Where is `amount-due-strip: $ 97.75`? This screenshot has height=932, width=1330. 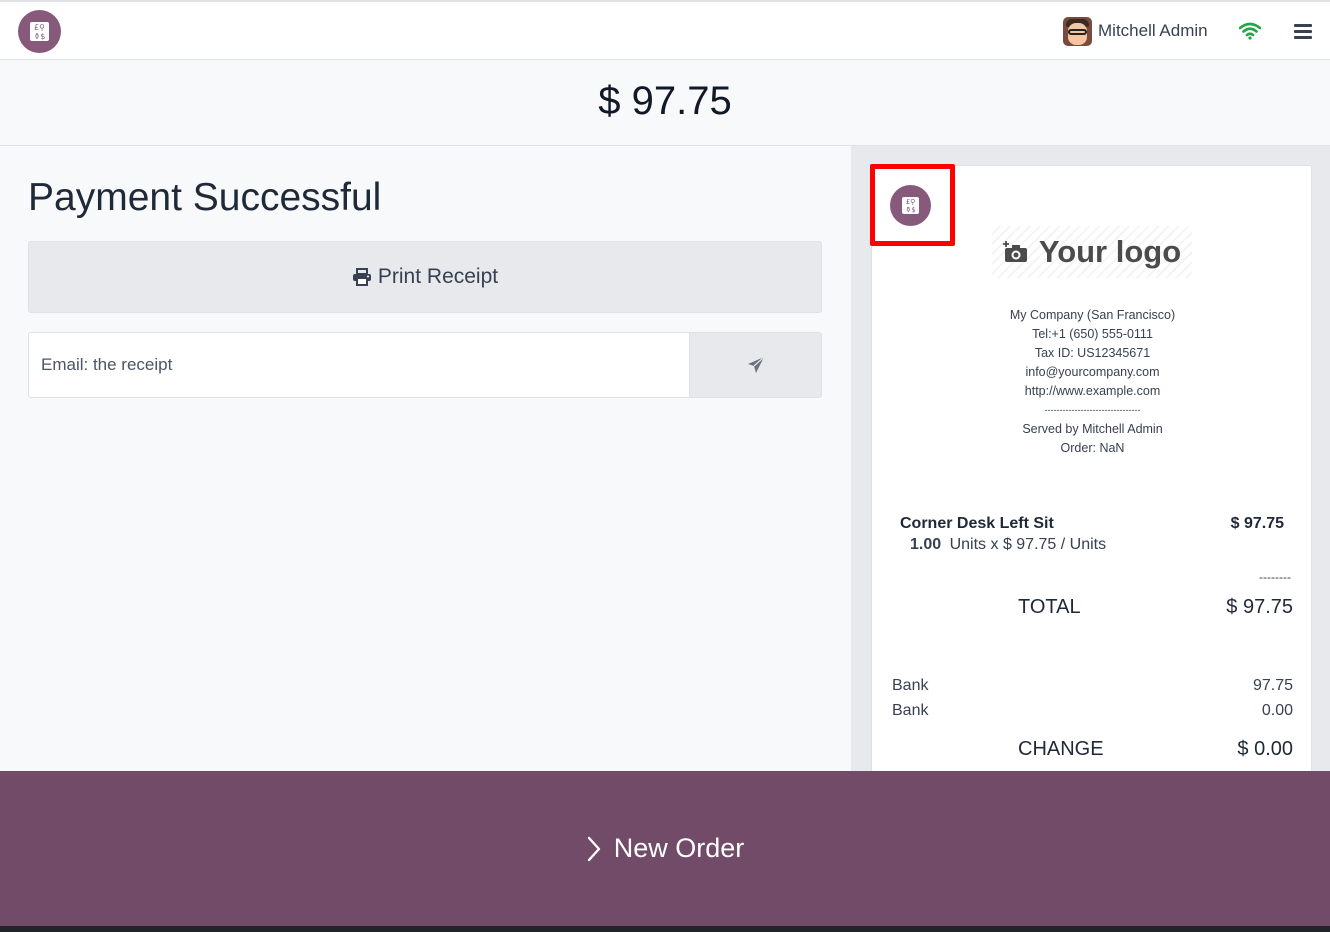 amount-due-strip: $ 97.75 is located at coordinates (665, 103).